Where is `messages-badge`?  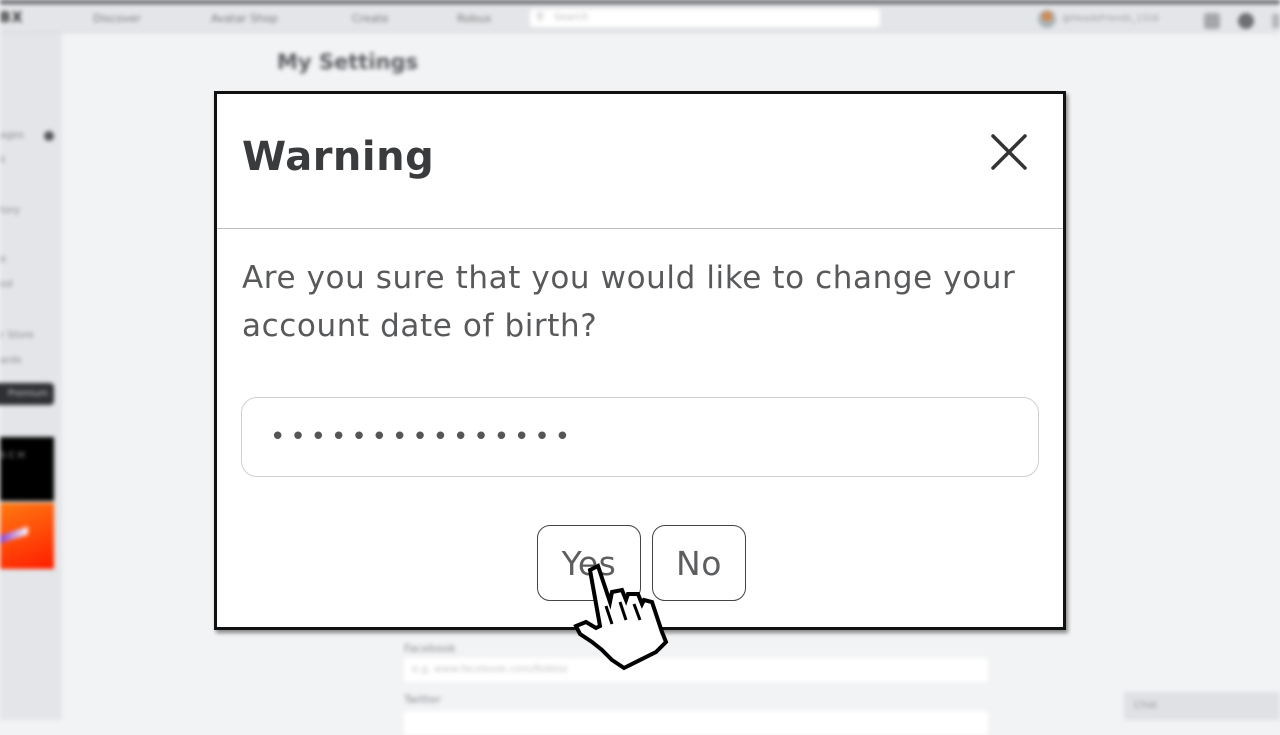 messages-badge is located at coordinates (49, 136).